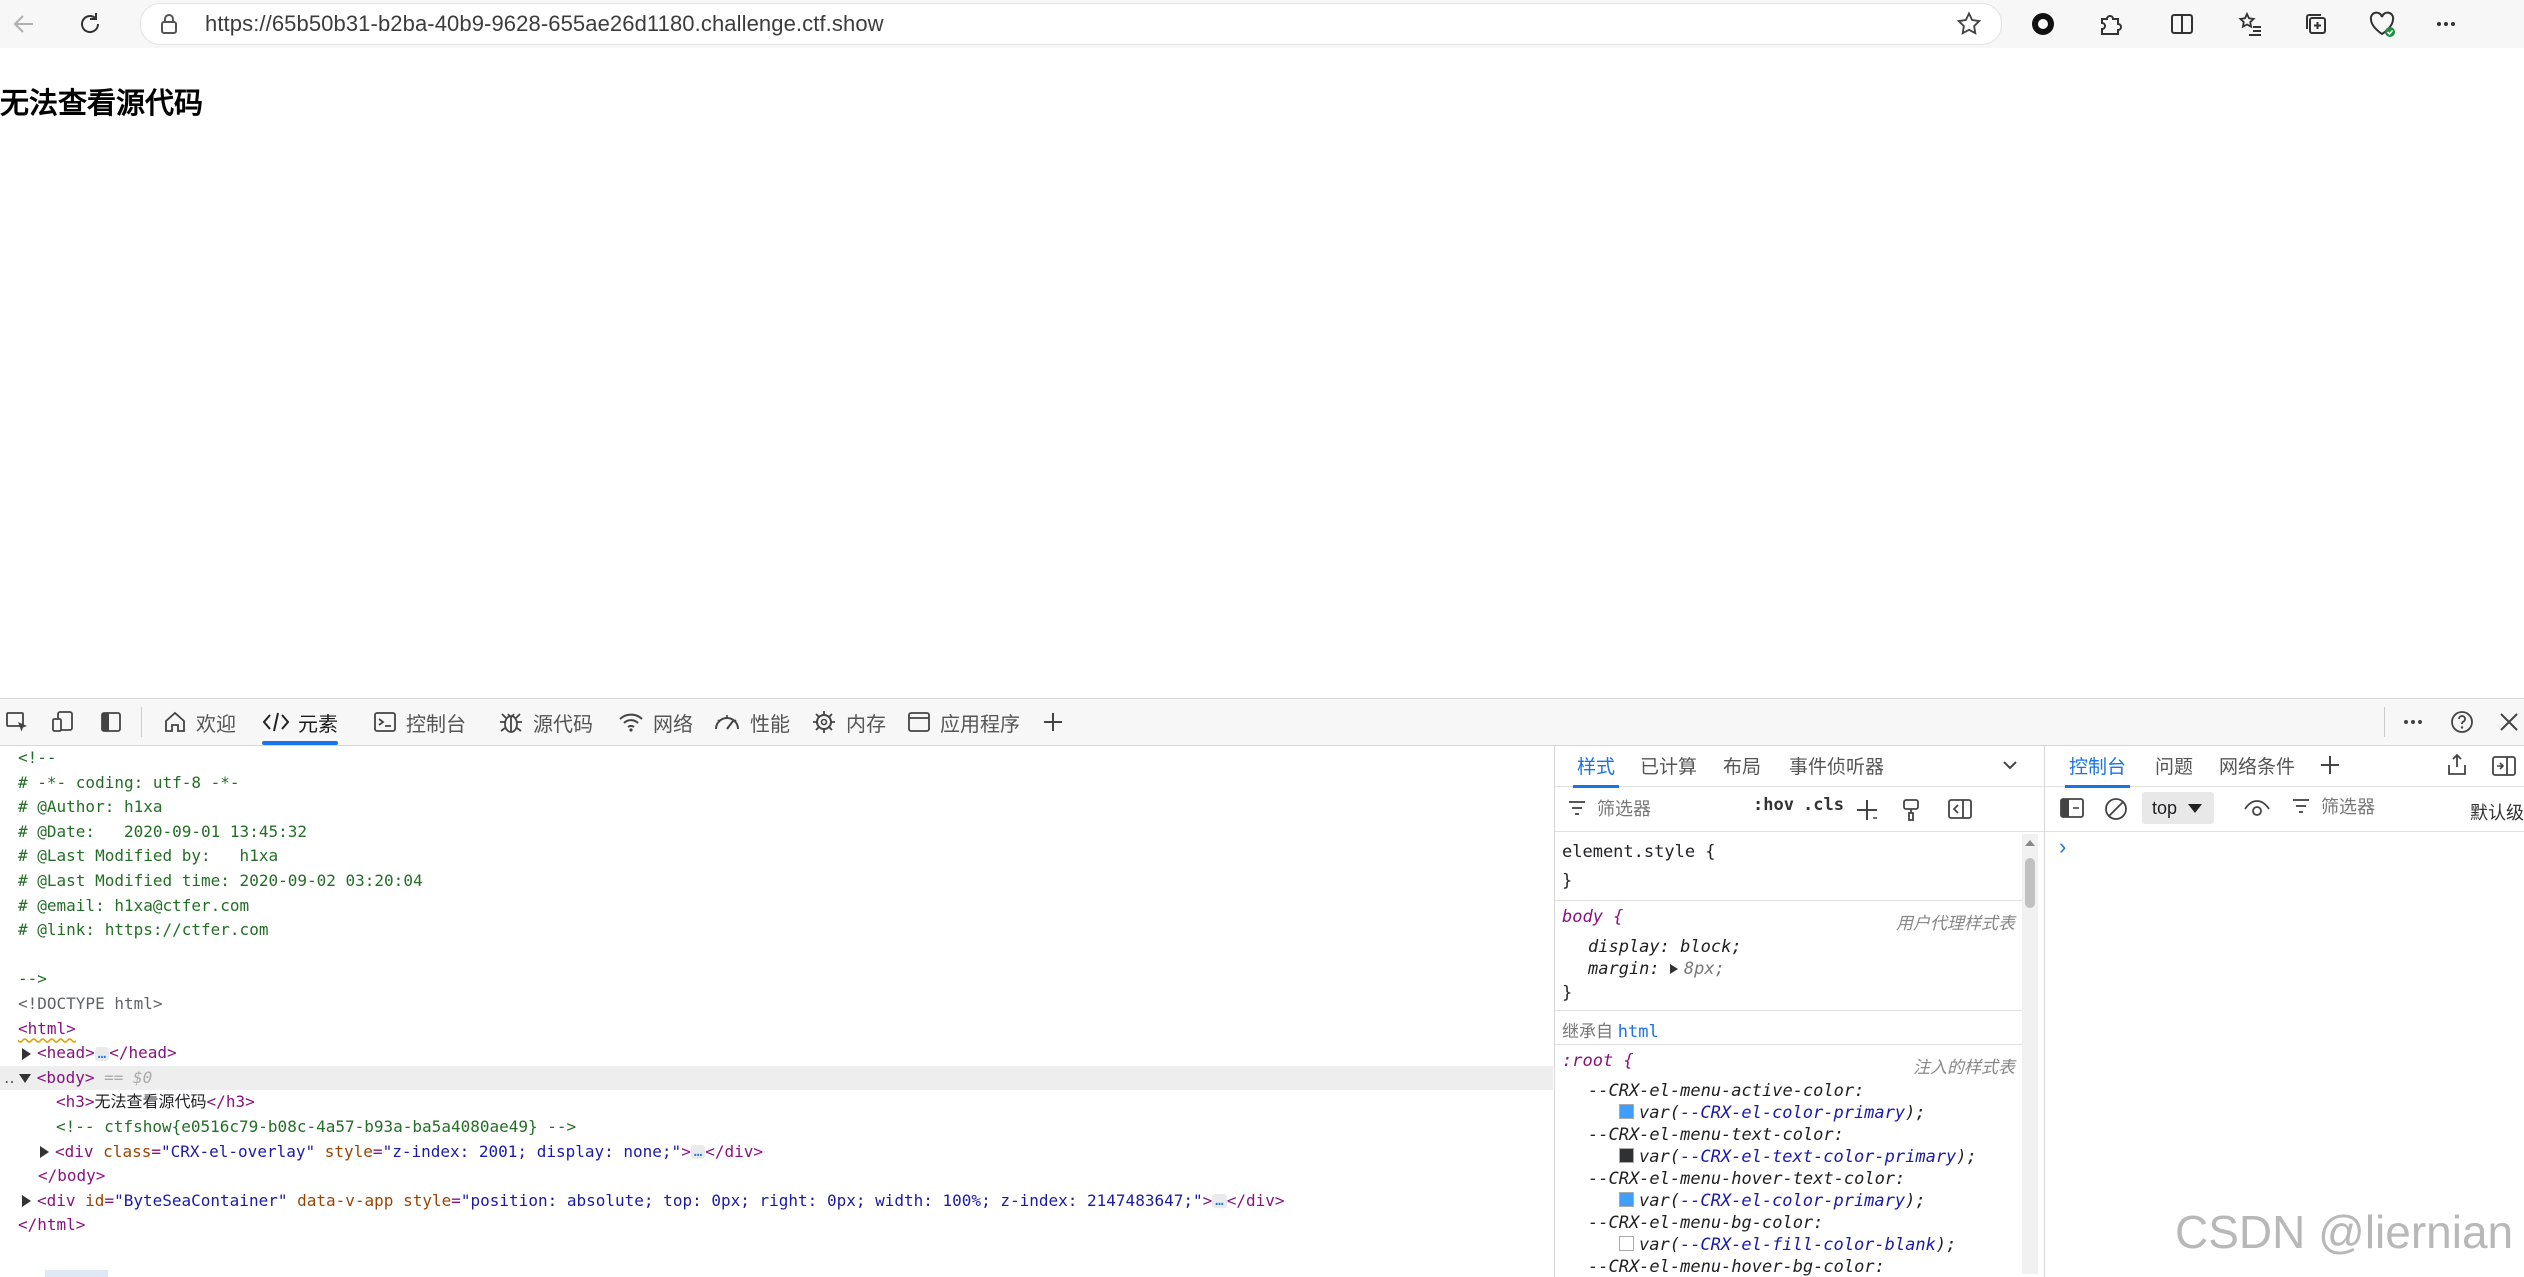 This screenshot has height=1277, width=2524. I want to click on clear-console-icon, so click(2116, 809).